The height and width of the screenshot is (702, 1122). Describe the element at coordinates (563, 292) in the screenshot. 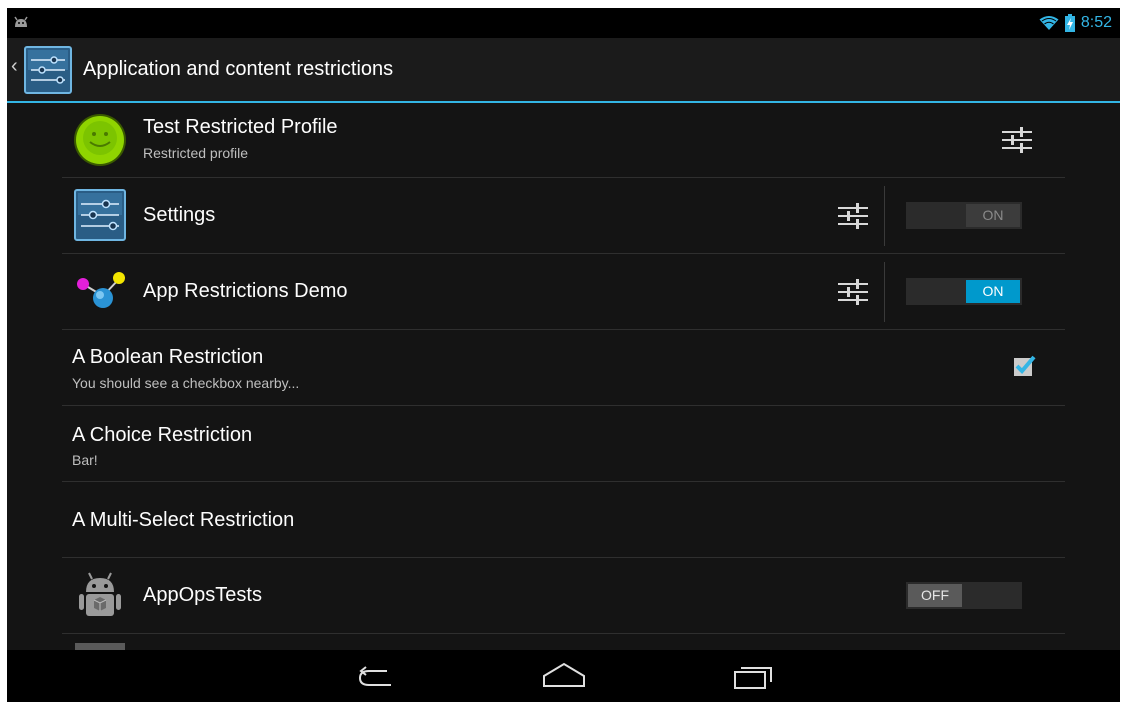

I see `list-item-app-restrictions-demo: App Restrictions Demo ON` at that location.